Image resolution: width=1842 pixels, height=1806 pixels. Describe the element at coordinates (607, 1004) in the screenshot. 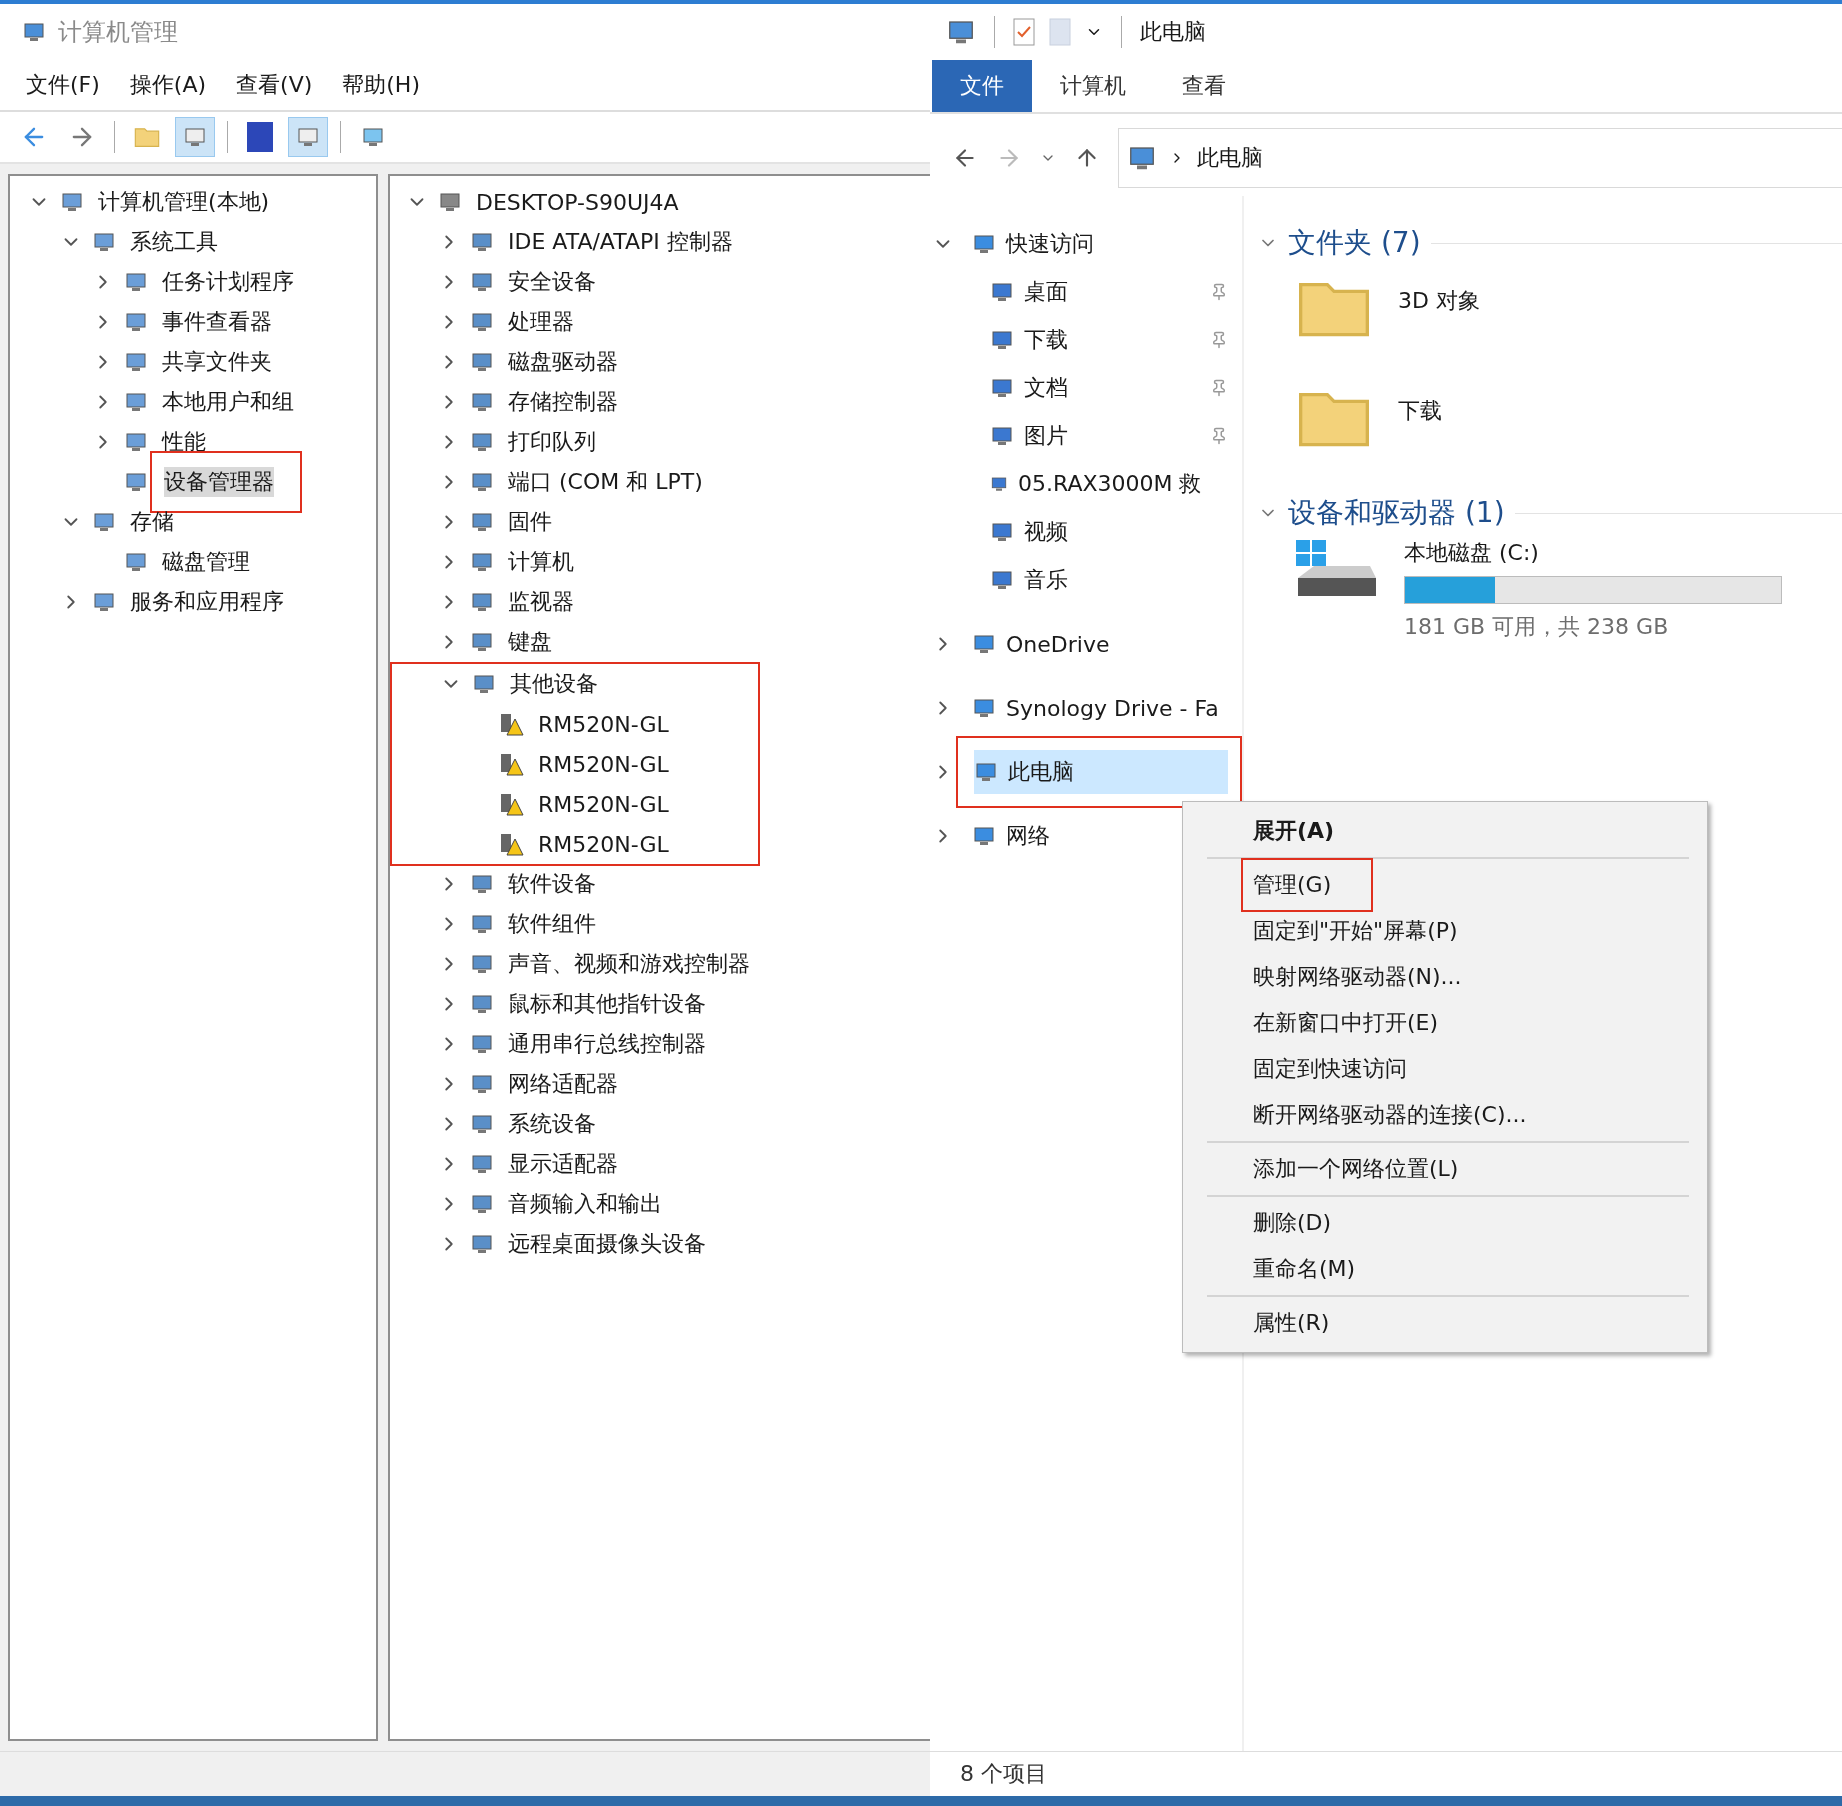

I see `tree-item: 鼠标和其他指针设备` at that location.